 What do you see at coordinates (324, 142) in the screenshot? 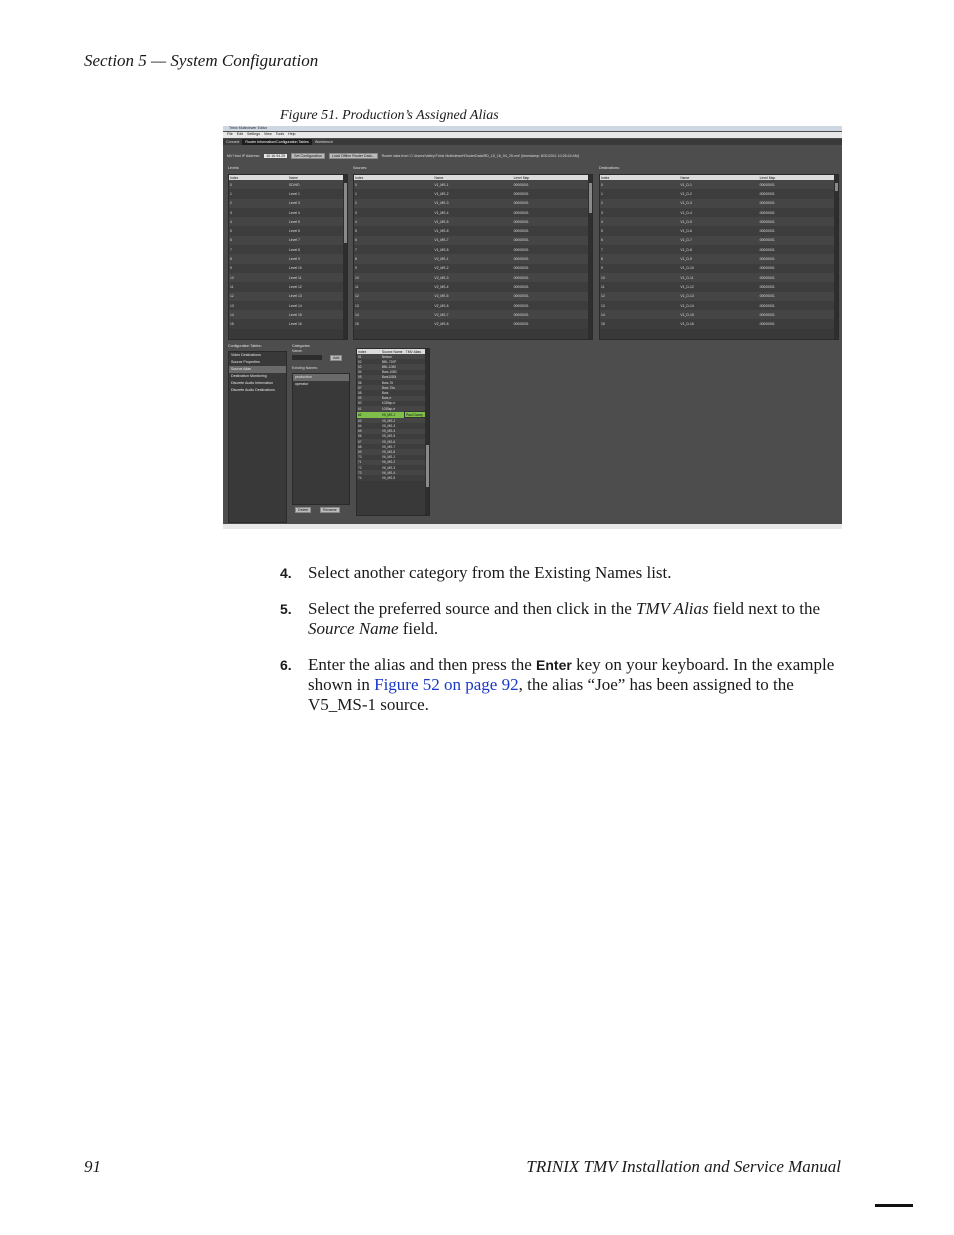
I see `tab: Workbench` at bounding box center [324, 142].